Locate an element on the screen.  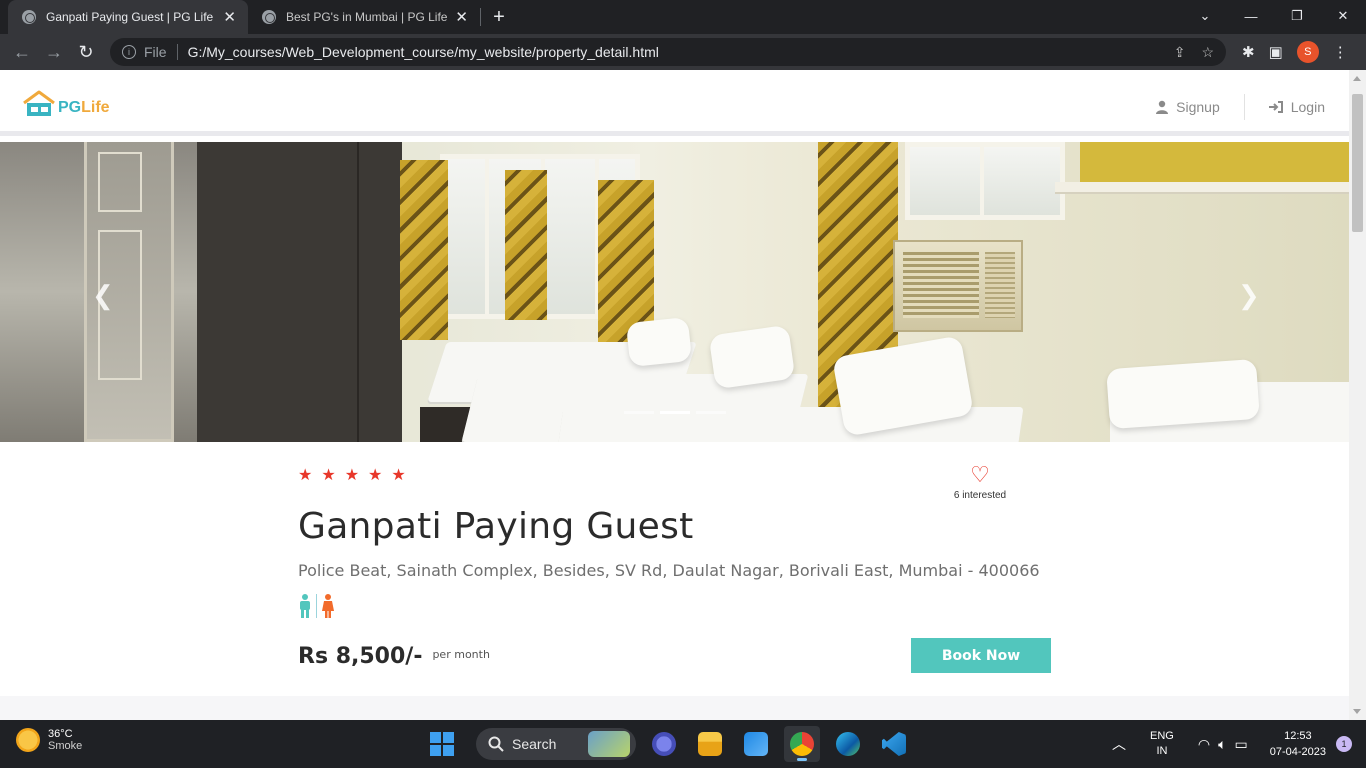
logo-pg: PG is located at coordinates (70, 107).